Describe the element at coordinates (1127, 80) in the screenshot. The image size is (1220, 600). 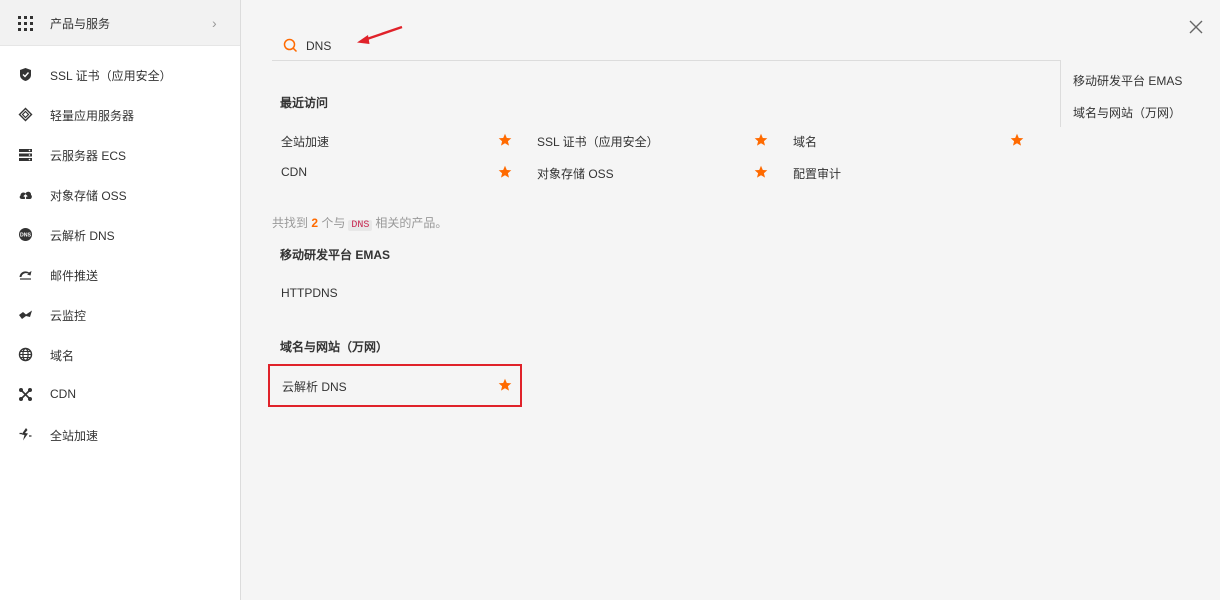
I see `anchor-link-emas: 移动研发平台 EMAS` at that location.